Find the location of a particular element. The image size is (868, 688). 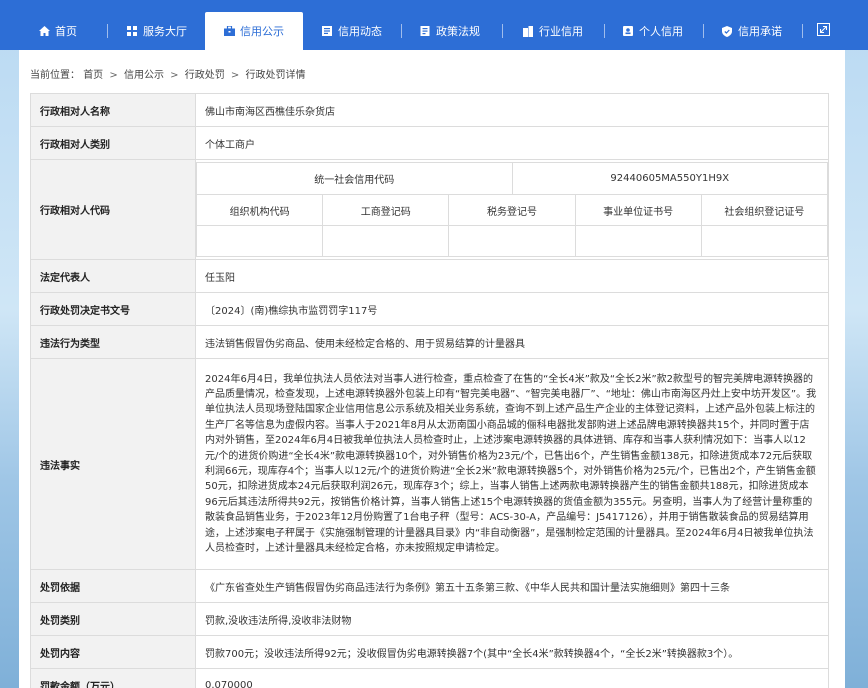

penalty-type-value: 罚款,没收违法所得,没收非法财物 is located at coordinates (512, 619).